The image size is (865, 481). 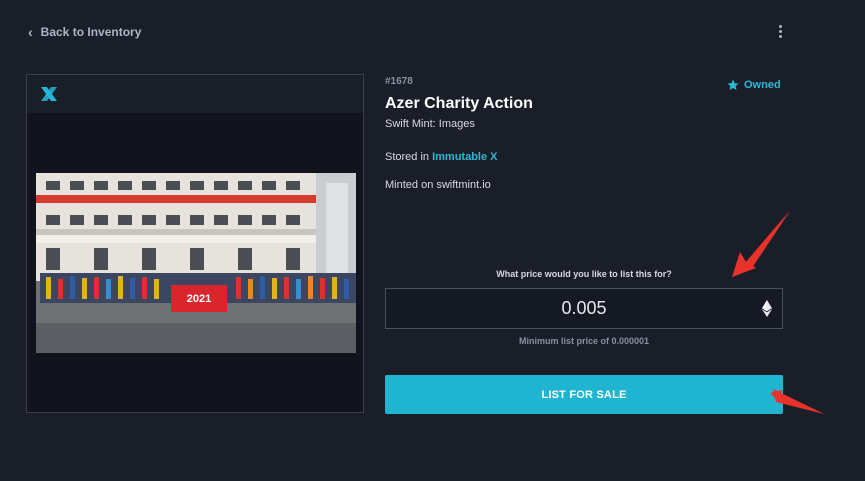 What do you see at coordinates (761, 243) in the screenshot?
I see `red-arrow-annotation-top` at bounding box center [761, 243].